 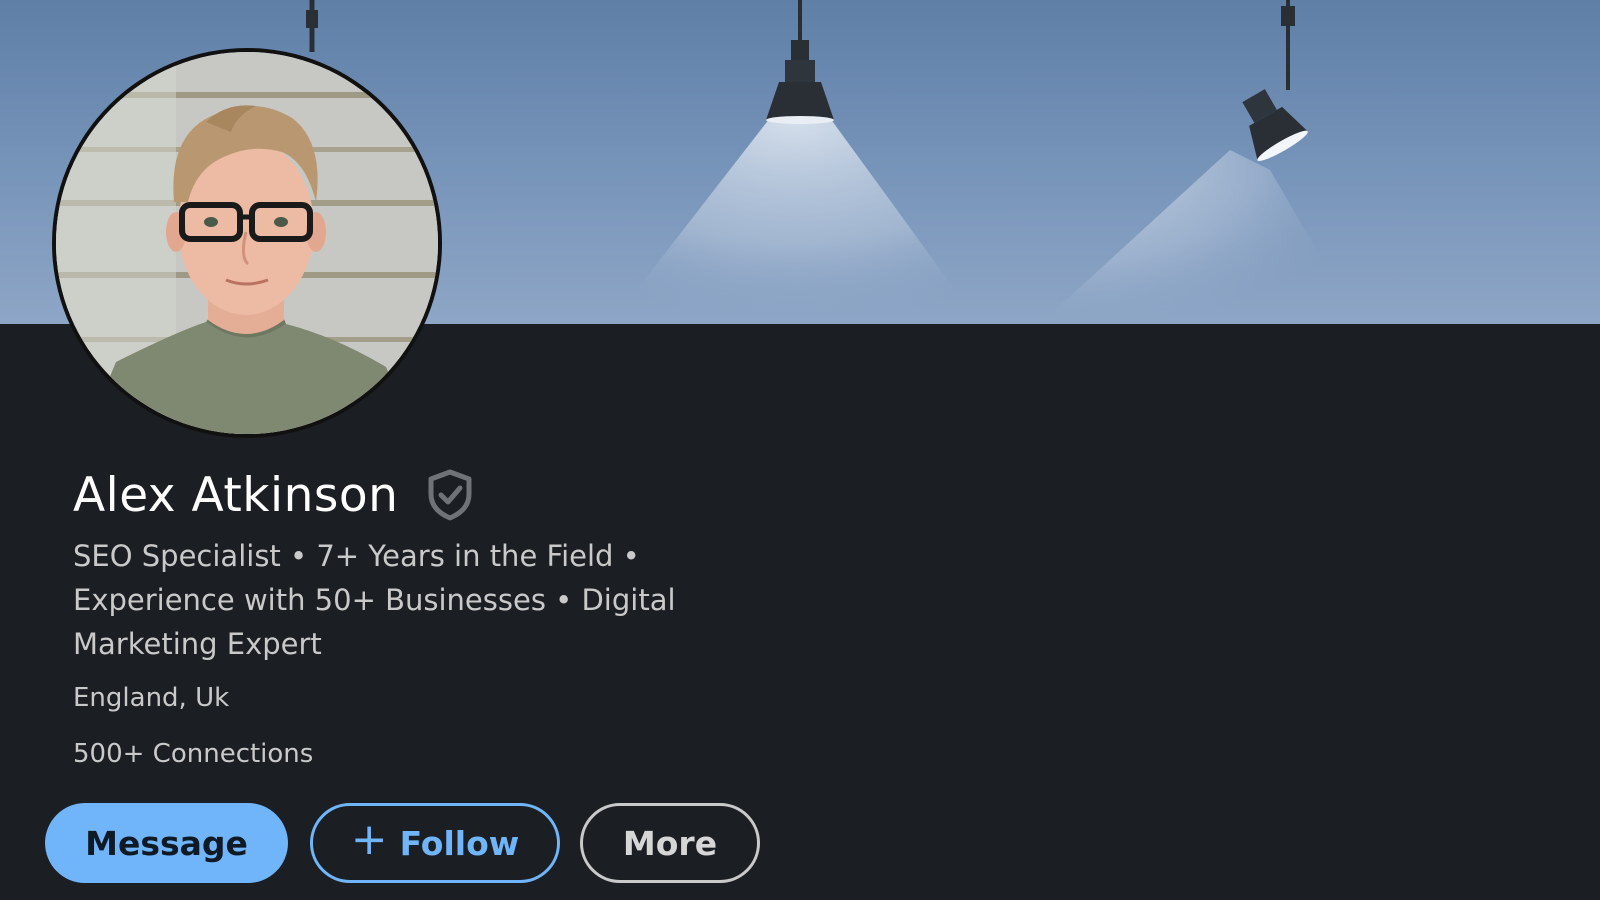 I want to click on message-button: Message, so click(x=166, y=843).